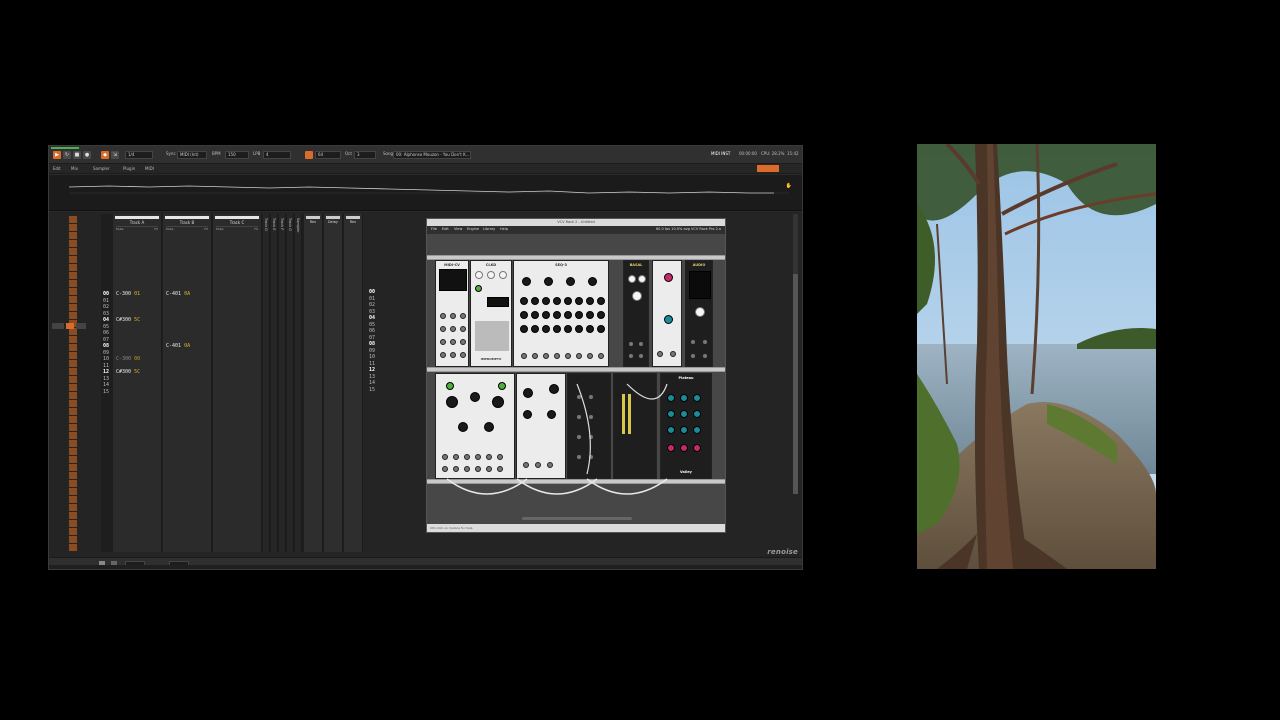 This screenshot has height=720, width=1280. What do you see at coordinates (576, 528) in the screenshot?
I see `vcv-status-bar: Ctrl-click on module for help` at bounding box center [576, 528].